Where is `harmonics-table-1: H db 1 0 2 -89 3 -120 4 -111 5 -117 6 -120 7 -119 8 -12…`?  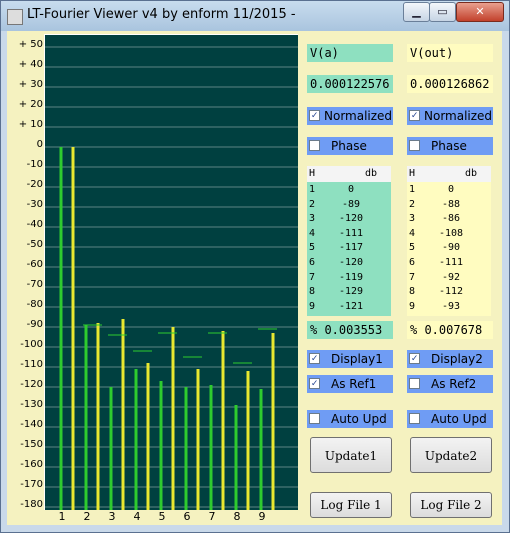
harmonics-table-1: H db 1 0 2 -89 3 -120 4 -111 5 -117 6 -120 7 -119 8 -12… is located at coordinates (349, 241).